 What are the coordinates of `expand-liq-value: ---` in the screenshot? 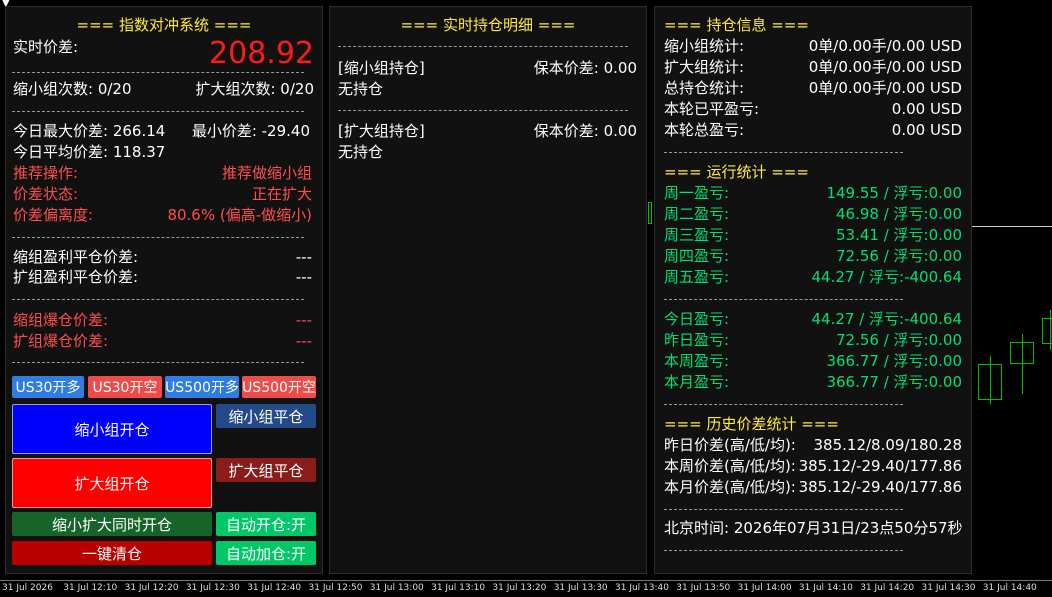 It's located at (303, 341).